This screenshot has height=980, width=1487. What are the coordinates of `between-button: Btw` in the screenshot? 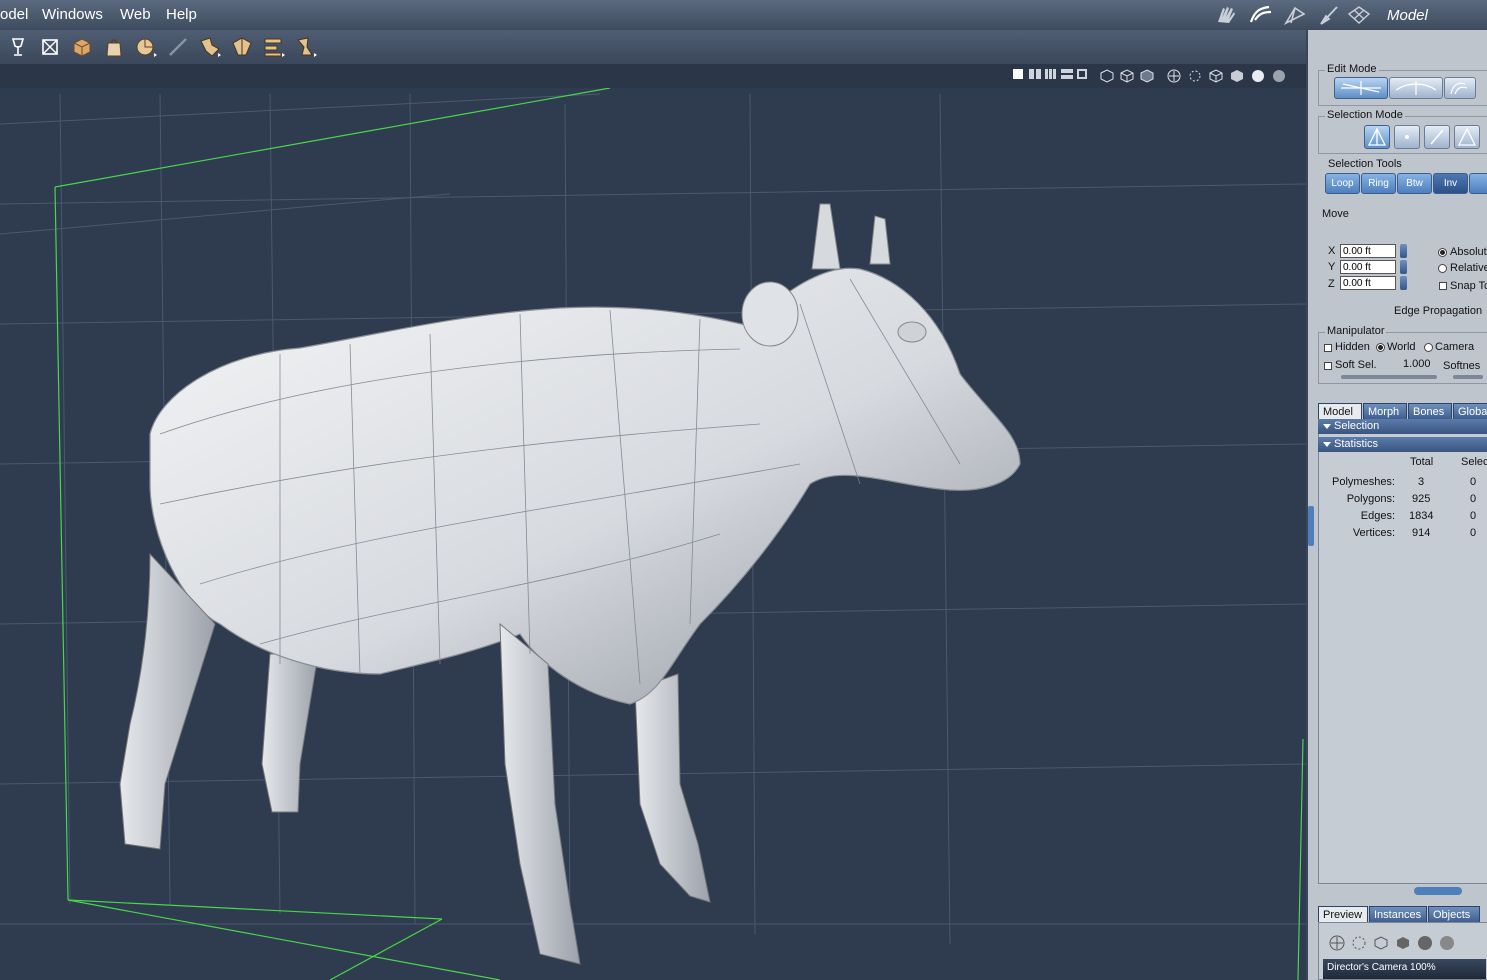 It's located at (1414, 183).